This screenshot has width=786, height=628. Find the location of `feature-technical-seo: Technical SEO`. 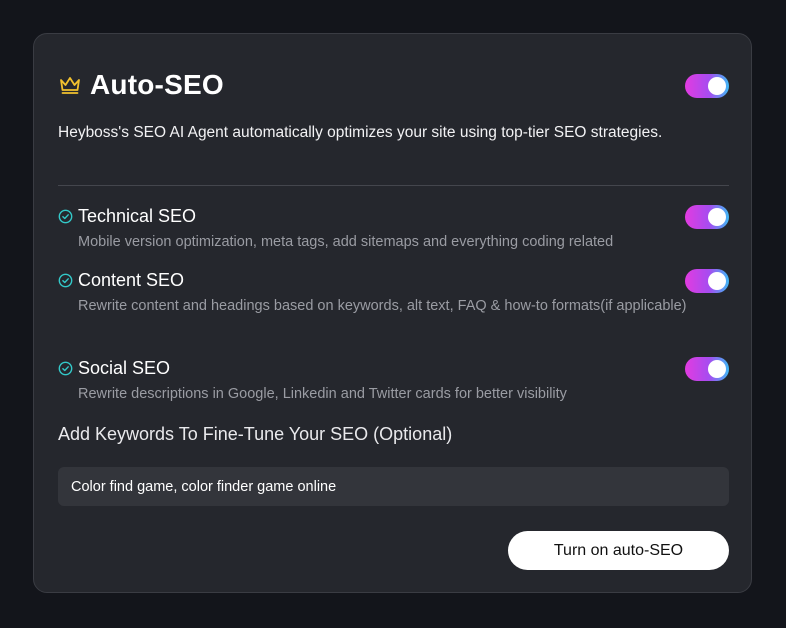

feature-technical-seo: Technical SEO is located at coordinates (127, 216).